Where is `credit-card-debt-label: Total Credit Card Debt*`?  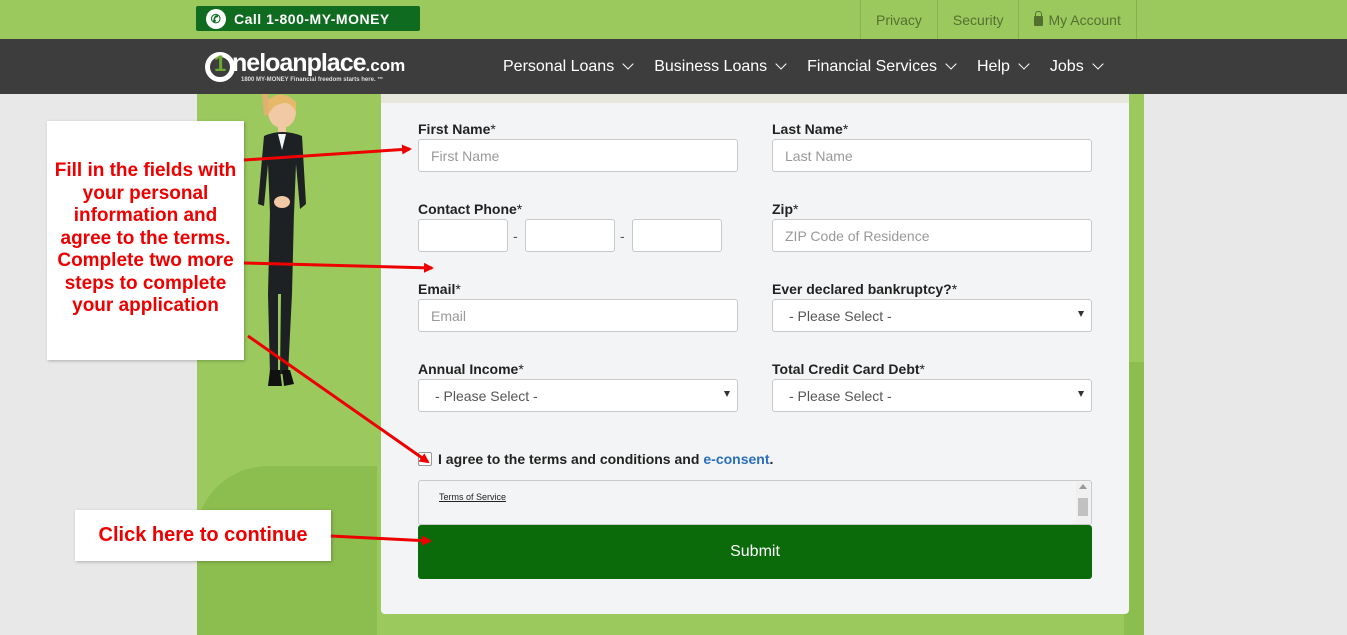 credit-card-debt-label: Total Credit Card Debt* is located at coordinates (848, 369).